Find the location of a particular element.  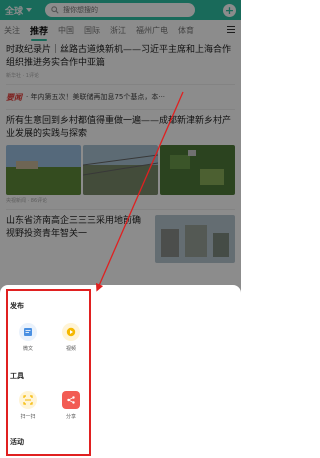

annotation-highlight-box is located at coordinates (48, 372).